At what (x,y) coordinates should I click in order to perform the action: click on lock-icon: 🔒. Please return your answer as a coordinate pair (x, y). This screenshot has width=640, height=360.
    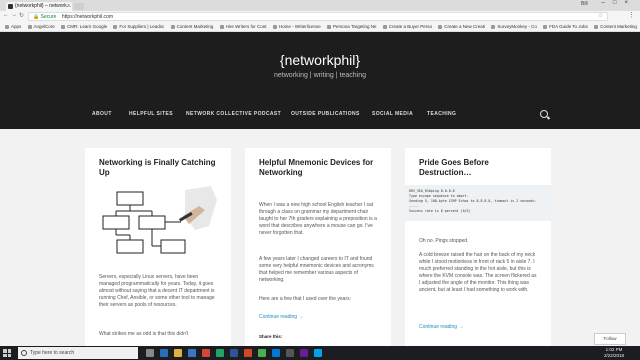
    Looking at the image, I should click on (36, 17).